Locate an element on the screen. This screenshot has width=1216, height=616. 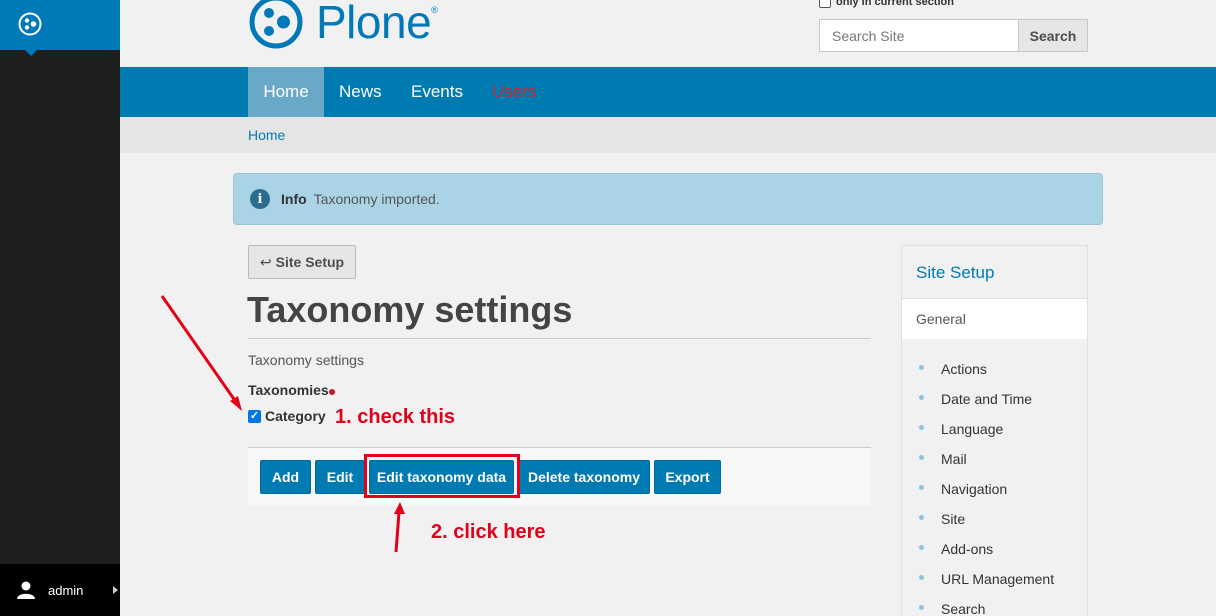
portlet-title-link: Site Setup is located at coordinates (994, 272).